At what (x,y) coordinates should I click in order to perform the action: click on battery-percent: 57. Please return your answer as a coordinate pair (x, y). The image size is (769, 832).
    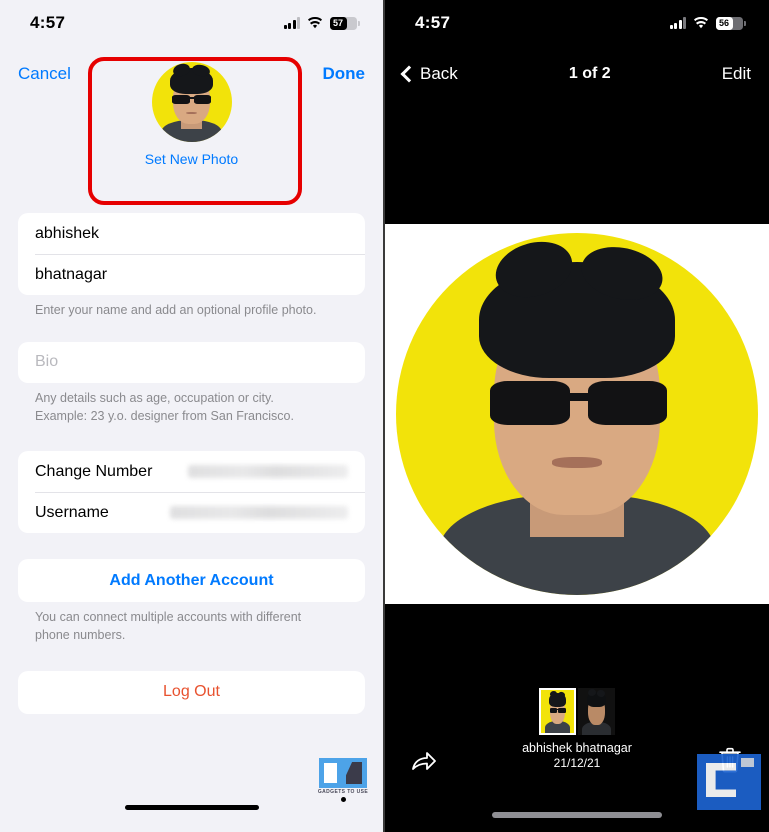
    Looking at the image, I should click on (338, 22).